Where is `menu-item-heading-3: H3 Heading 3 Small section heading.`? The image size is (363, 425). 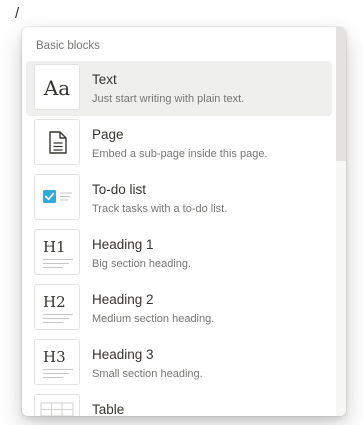 menu-item-heading-3: H3 Heading 3 Small section heading. is located at coordinates (179, 363).